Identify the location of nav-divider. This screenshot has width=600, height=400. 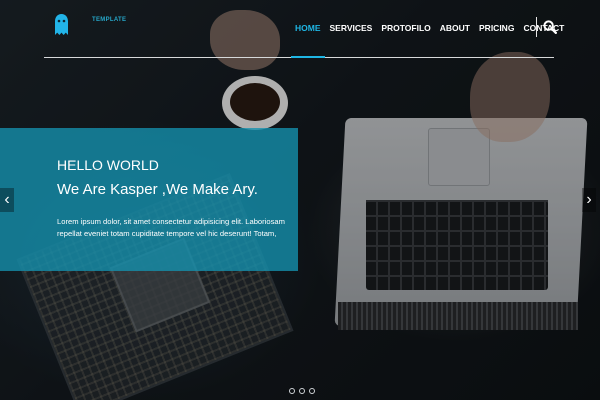
(536, 27).